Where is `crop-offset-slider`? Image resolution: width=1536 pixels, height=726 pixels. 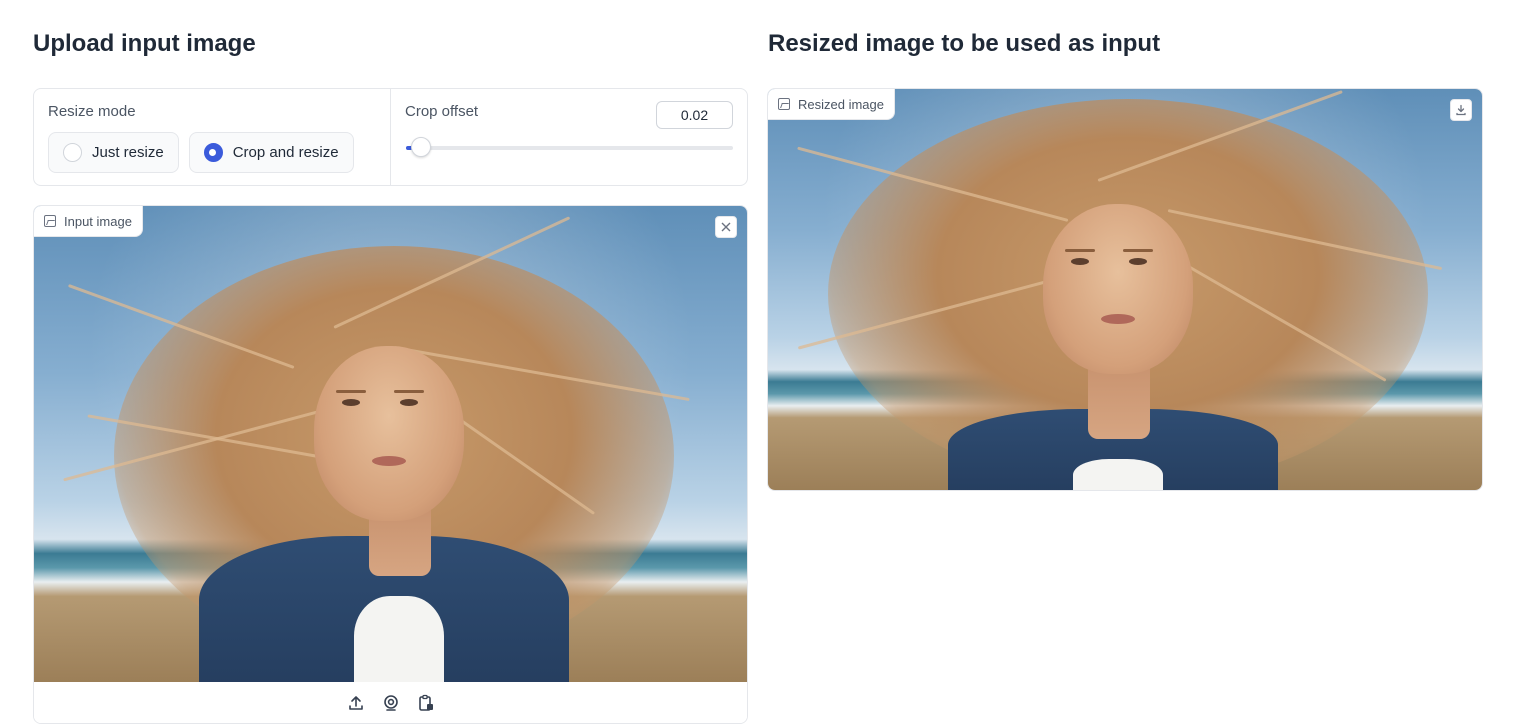 crop-offset-slider is located at coordinates (569, 147).